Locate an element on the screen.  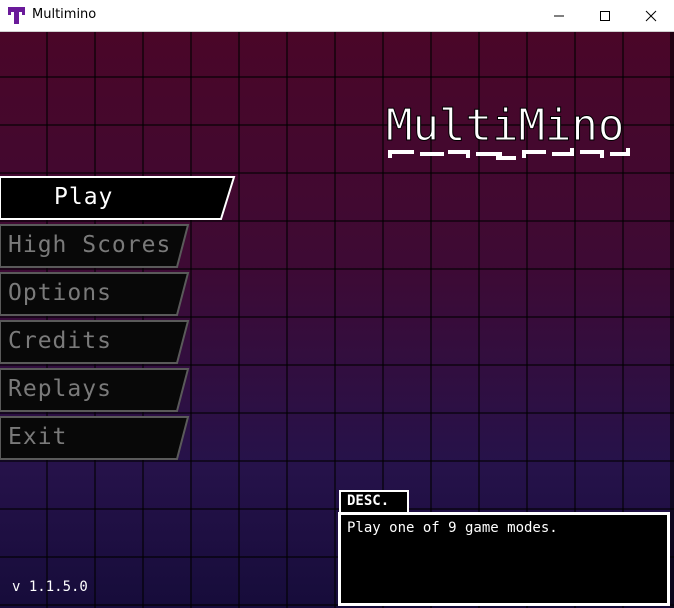
window-title: Multimino is located at coordinates (64, 14).